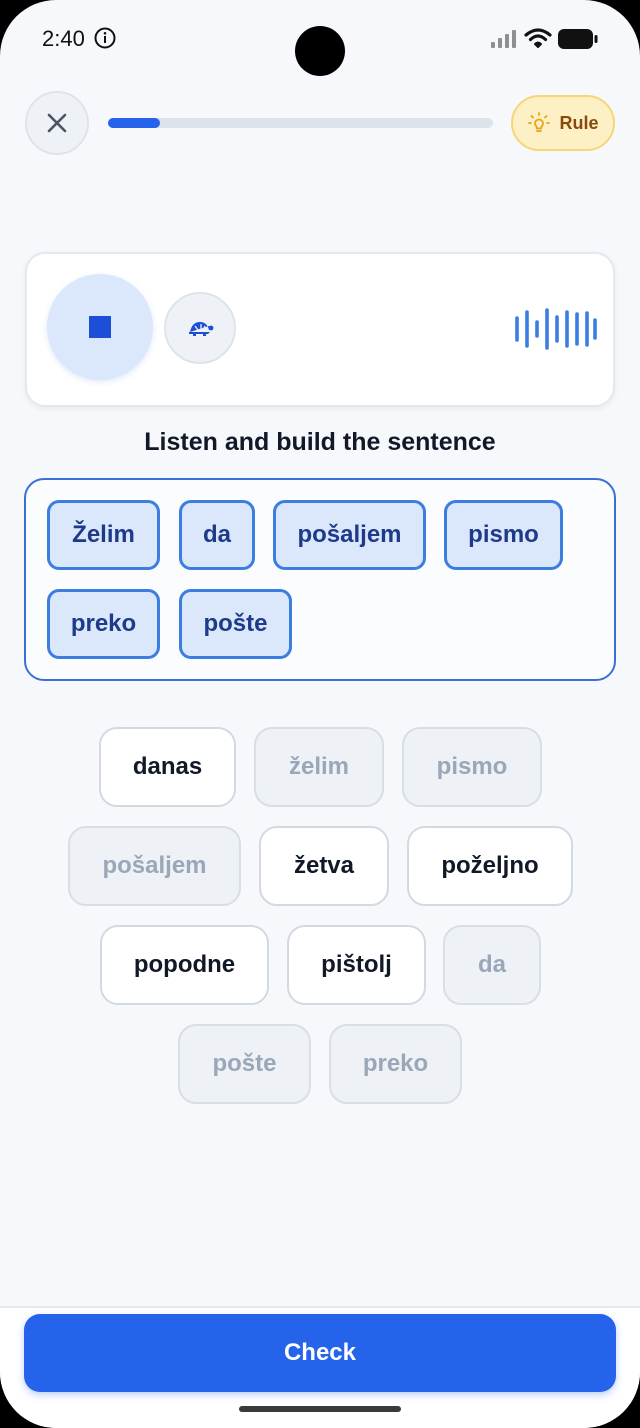 The height and width of the screenshot is (1428, 640). What do you see at coordinates (134, 123) in the screenshot?
I see `lesson-progress-fill` at bounding box center [134, 123].